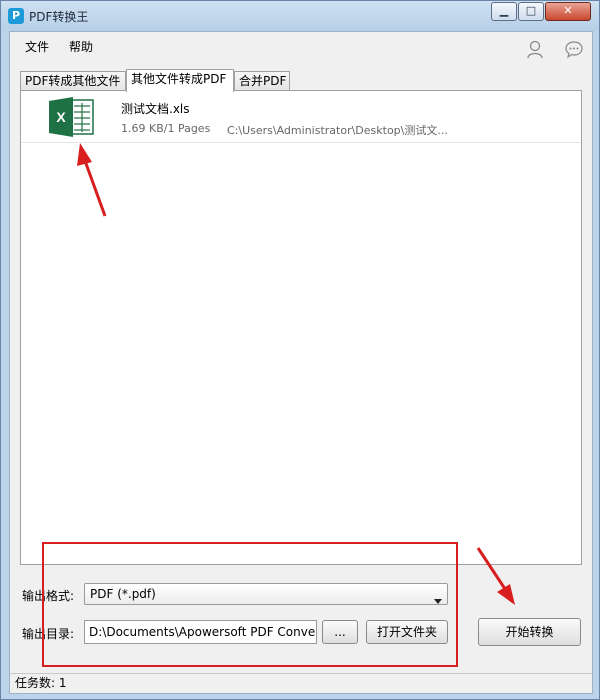 The height and width of the screenshot is (700, 600). What do you see at coordinates (495, 576) in the screenshot?
I see `annotation-arrow-start` at bounding box center [495, 576].